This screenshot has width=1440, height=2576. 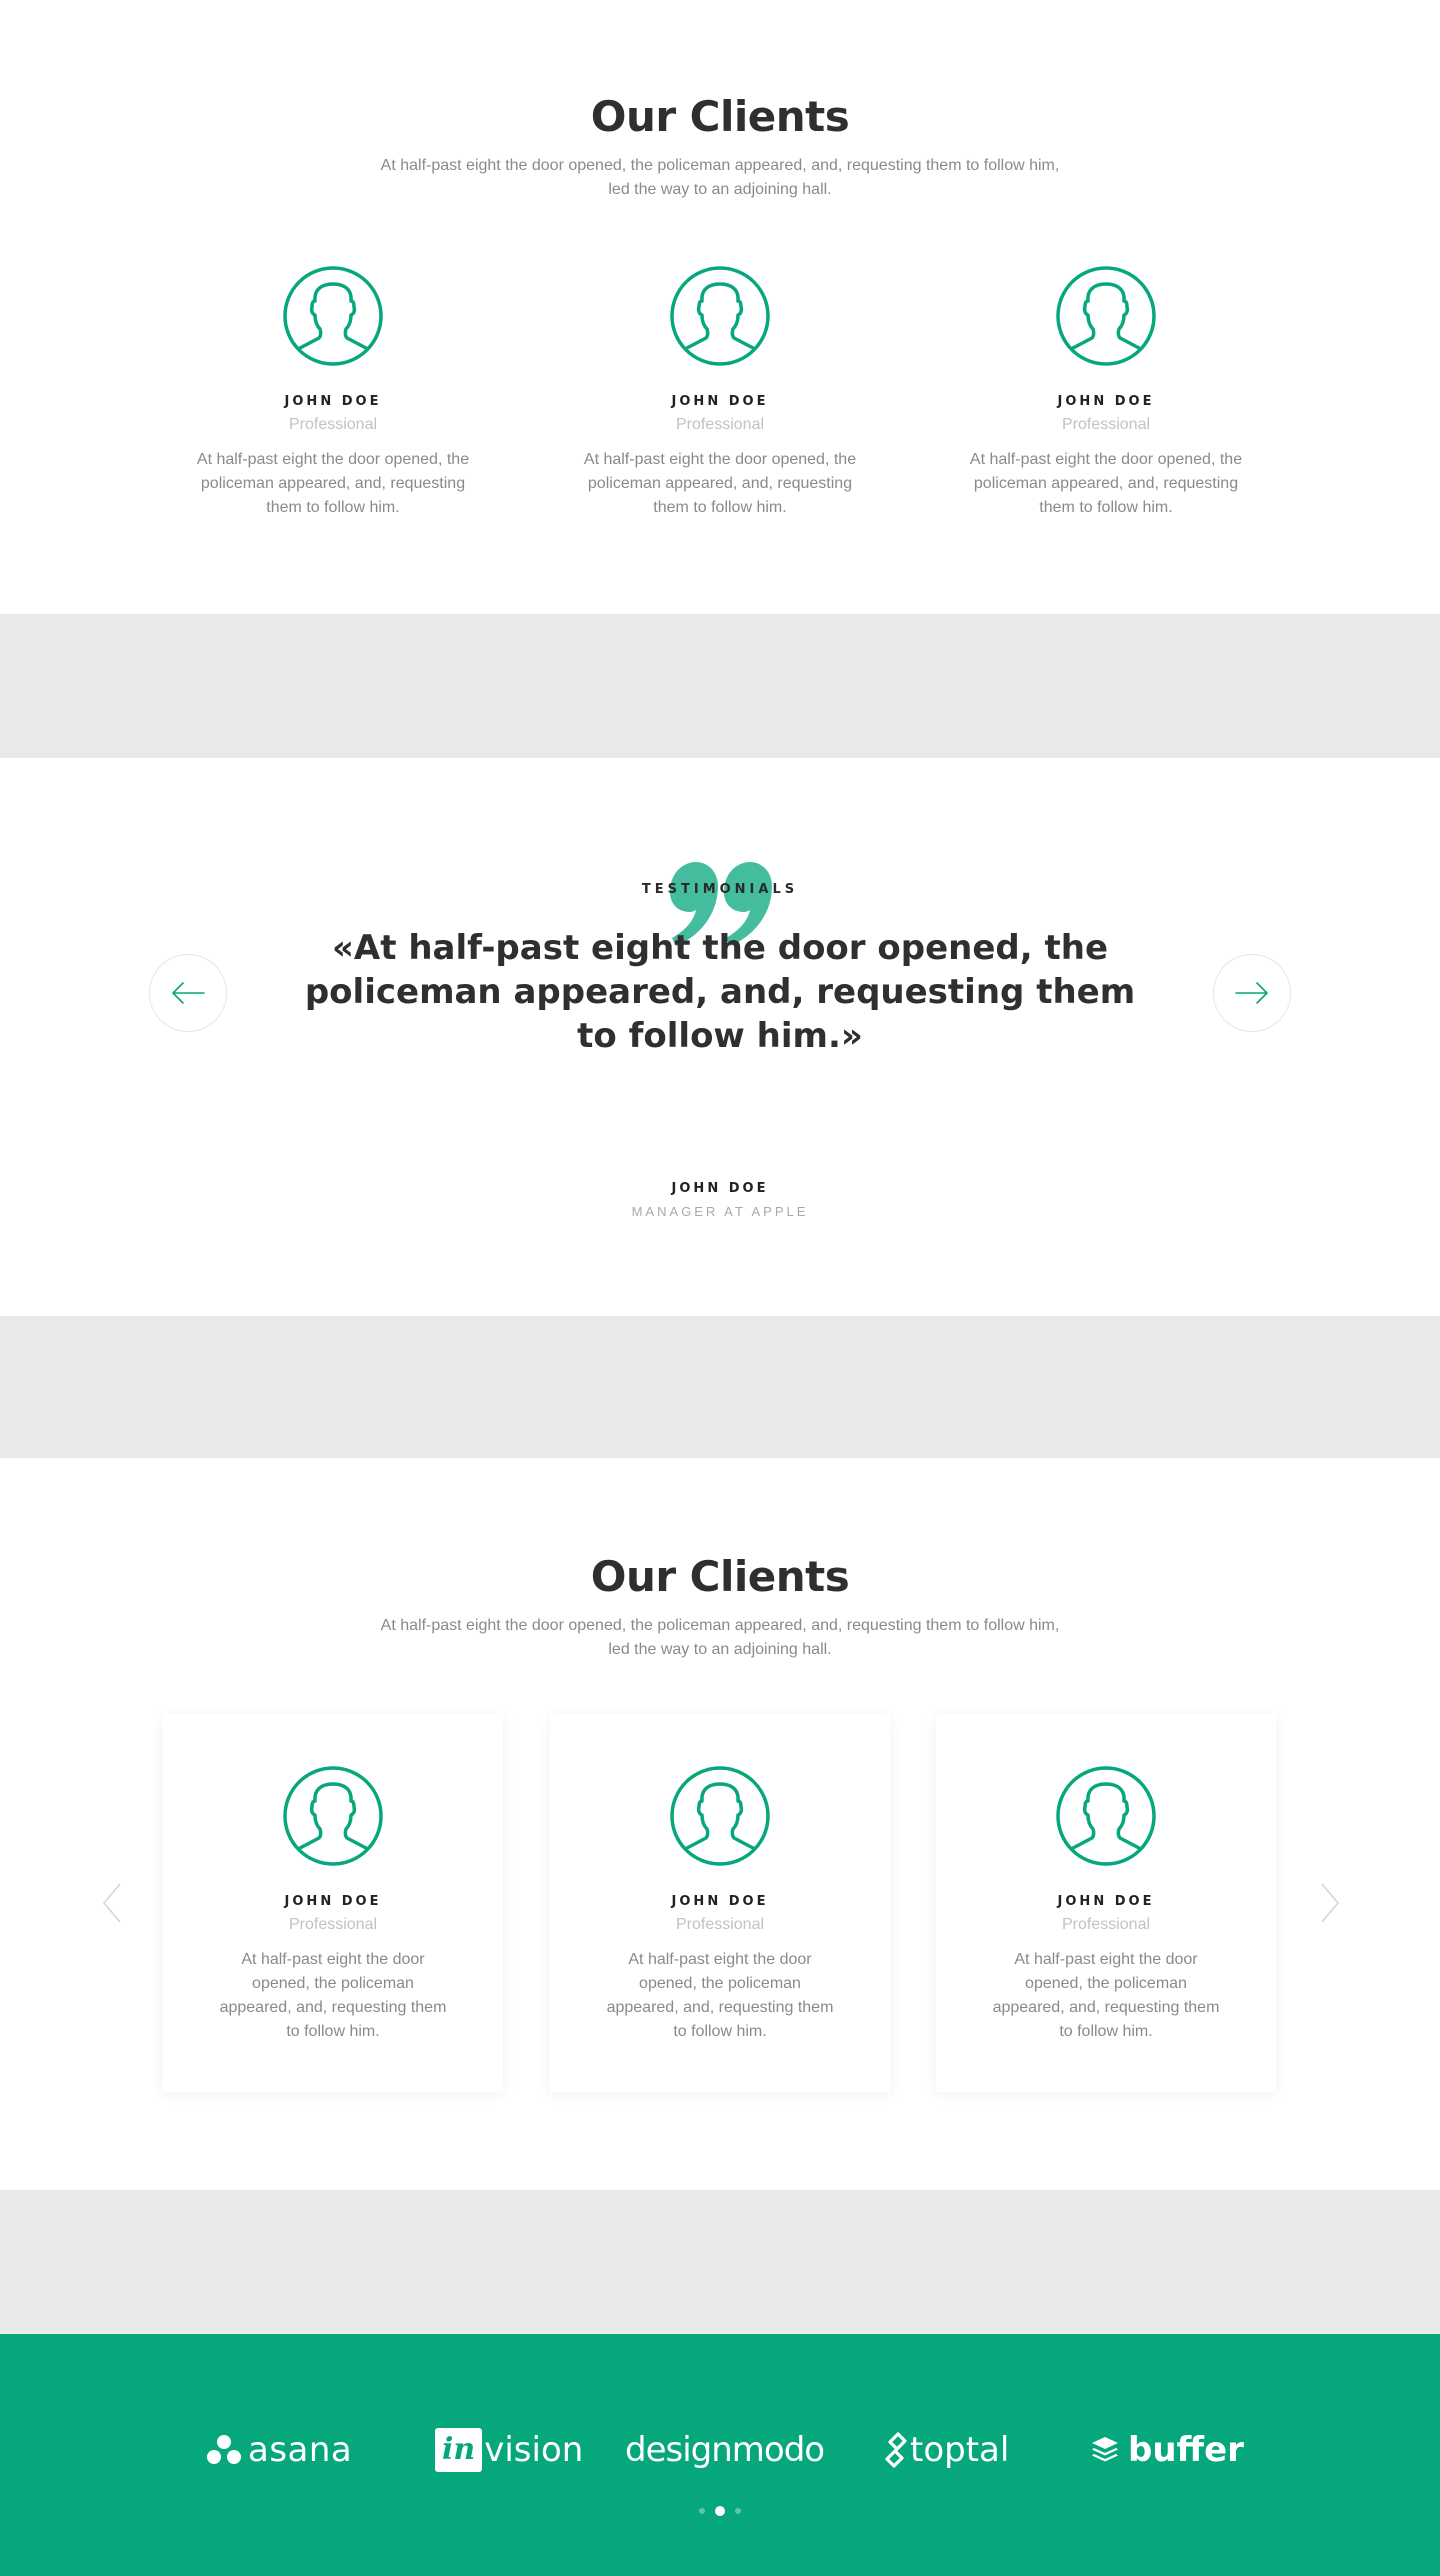 I want to click on chevron-left-icon, so click(x=112, y=1903).